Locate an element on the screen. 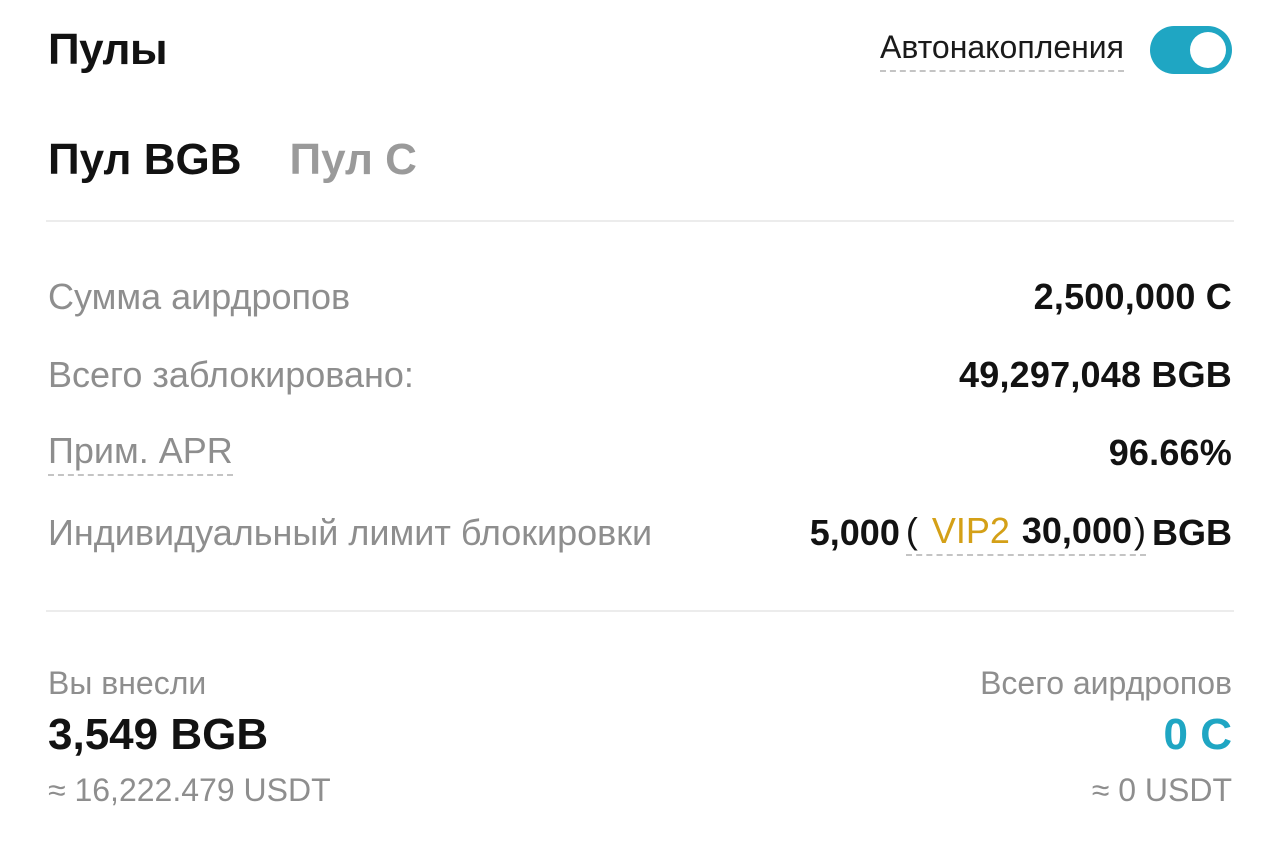 The height and width of the screenshot is (845, 1280). lock-limit-unit: BGB is located at coordinates (1192, 532).